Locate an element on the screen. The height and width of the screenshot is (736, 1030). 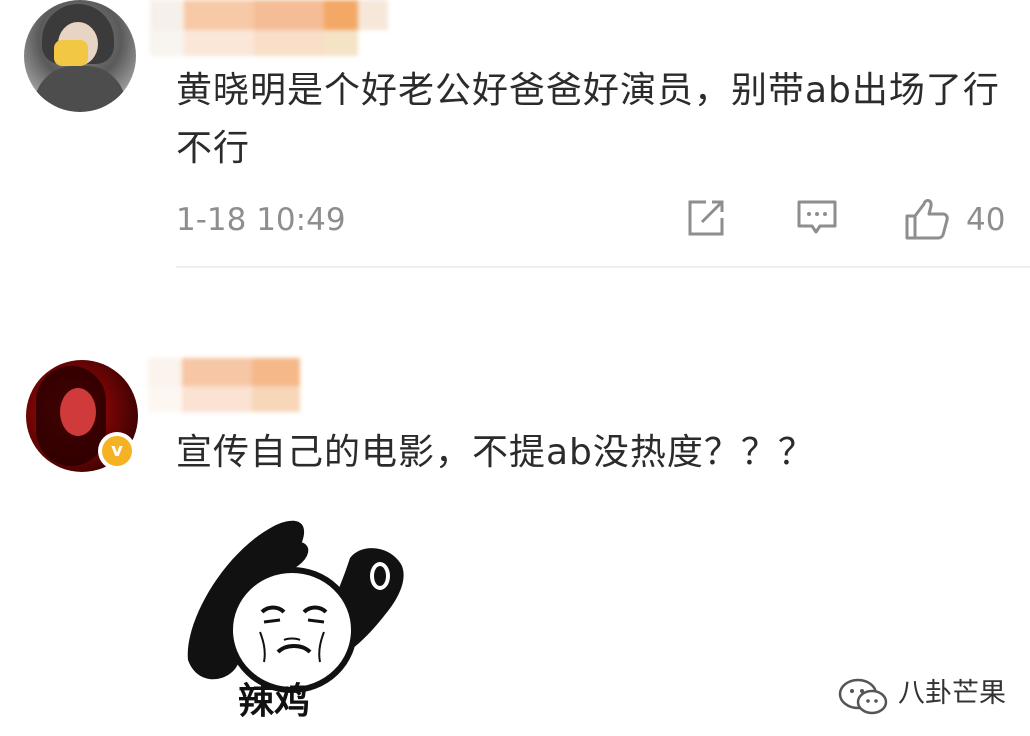
thumbs-up-icon is located at coordinates (927, 219).